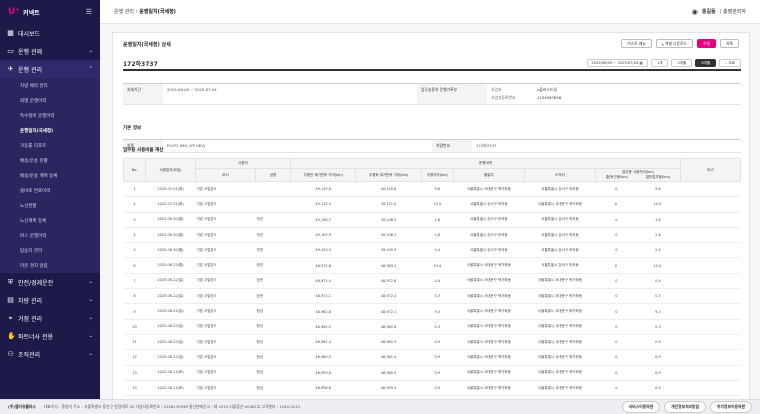 The width and height of the screenshot is (760, 414). What do you see at coordinates (658, 177) in the screenshot?
I see `col-general: 일반업무용(km)` at bounding box center [658, 177].